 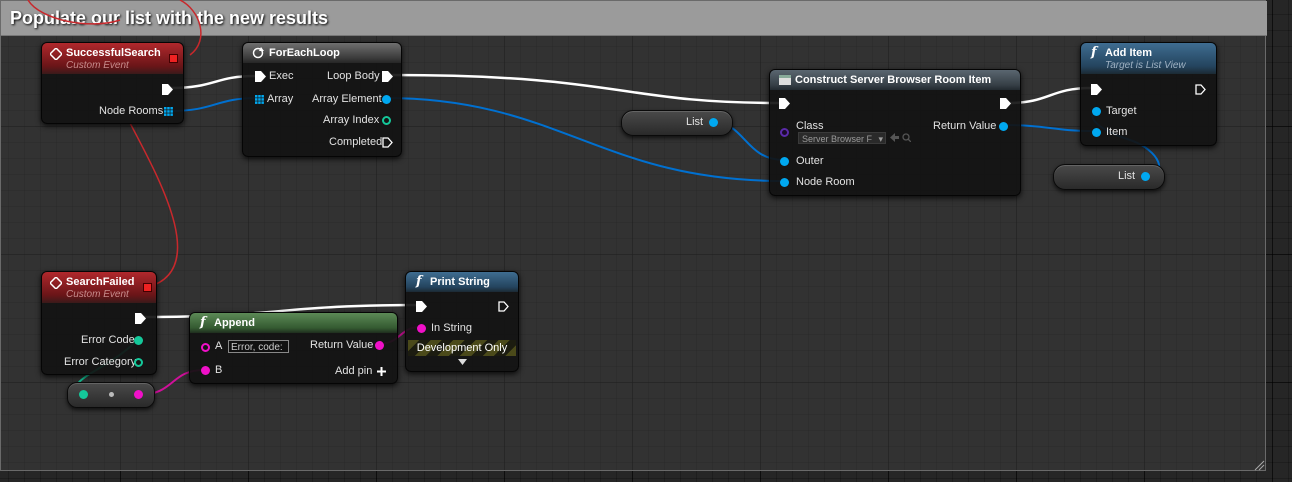 What do you see at coordinates (585, 89) in the screenshot?
I see `exec-wire` at bounding box center [585, 89].